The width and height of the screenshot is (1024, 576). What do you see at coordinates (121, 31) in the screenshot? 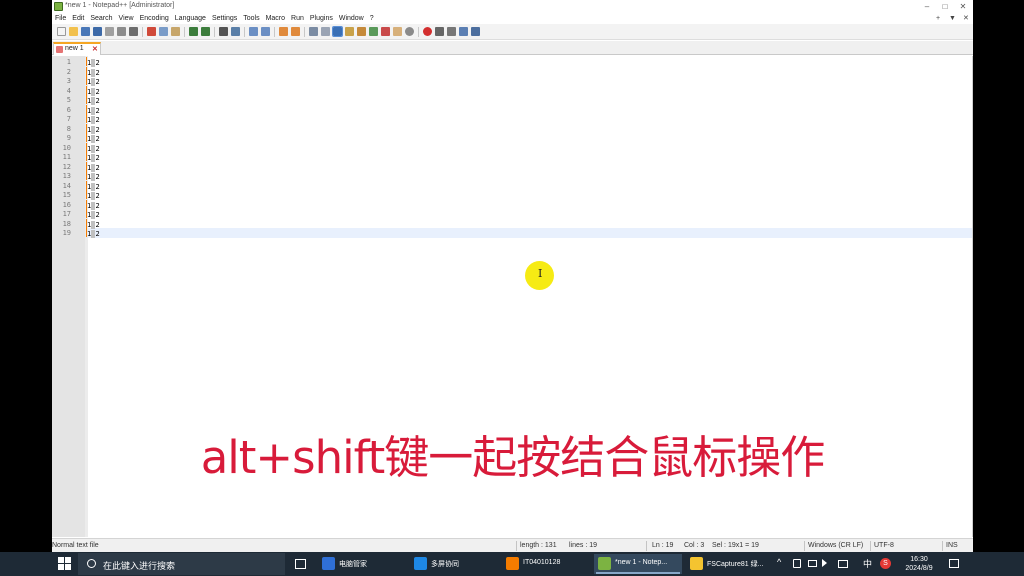
I see `close-all-icon` at bounding box center [121, 31].